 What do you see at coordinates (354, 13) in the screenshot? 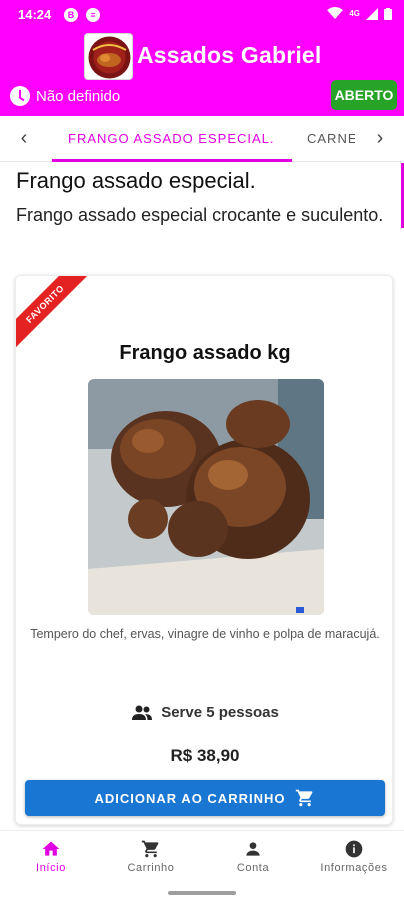
I see `network-type: 4G` at bounding box center [354, 13].